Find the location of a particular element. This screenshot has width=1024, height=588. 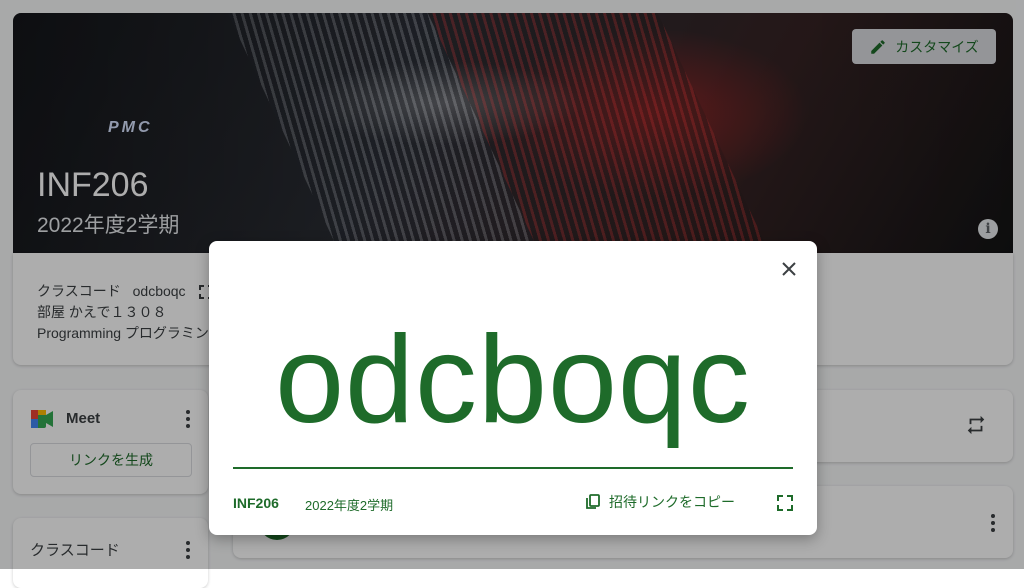

fullscreen-icon is located at coordinates (785, 503).